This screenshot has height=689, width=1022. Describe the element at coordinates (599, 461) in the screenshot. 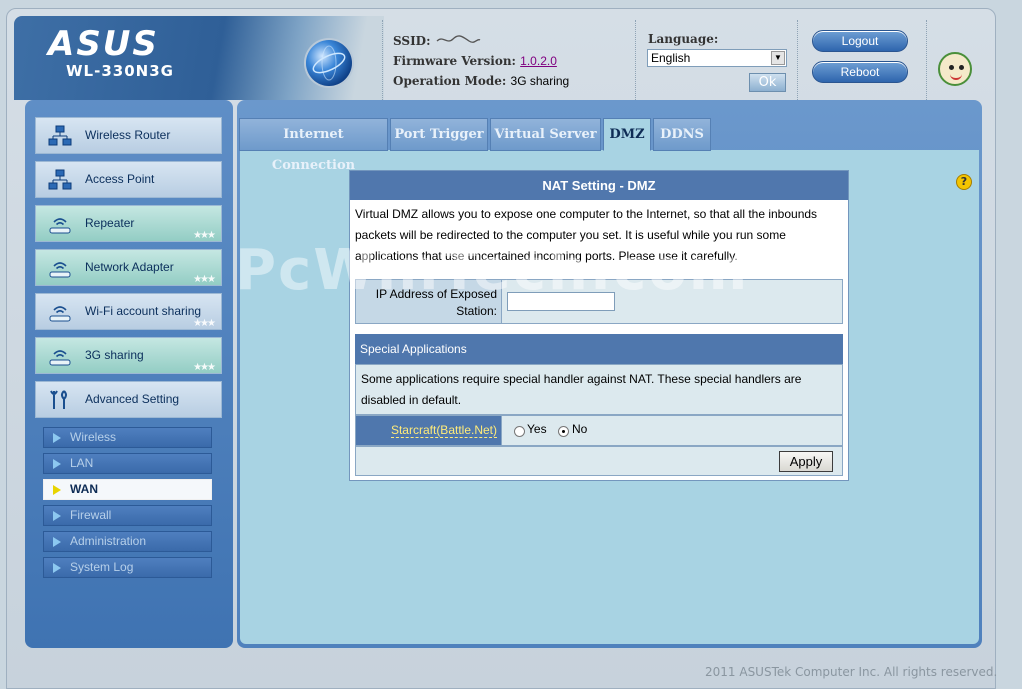

I see `apply-row: Apply` at that location.